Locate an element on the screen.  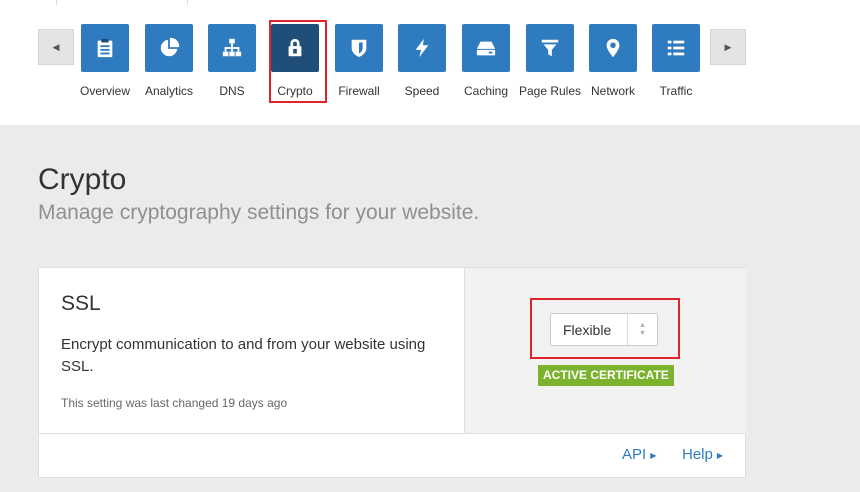
nav-item-label: Analytics is located at coordinates (169, 91).